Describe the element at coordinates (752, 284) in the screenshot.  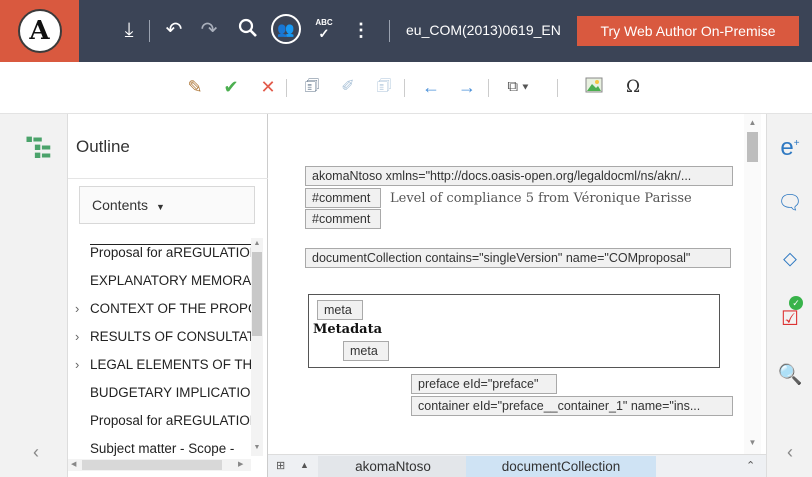
I see `editor-vertical-scrollbar: ▲ ▼` at that location.